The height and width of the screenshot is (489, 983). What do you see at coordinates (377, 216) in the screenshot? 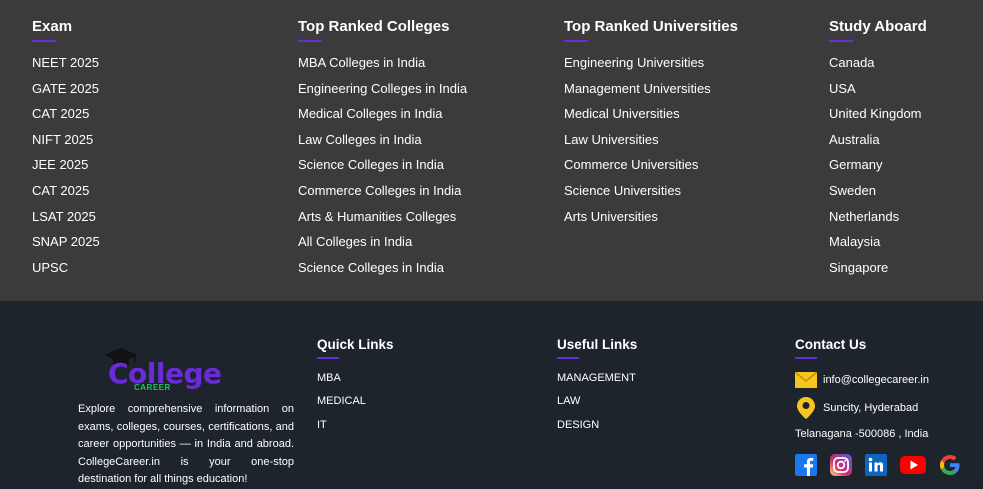
I see `link-item: Arts & Humanities Colleges` at bounding box center [377, 216].